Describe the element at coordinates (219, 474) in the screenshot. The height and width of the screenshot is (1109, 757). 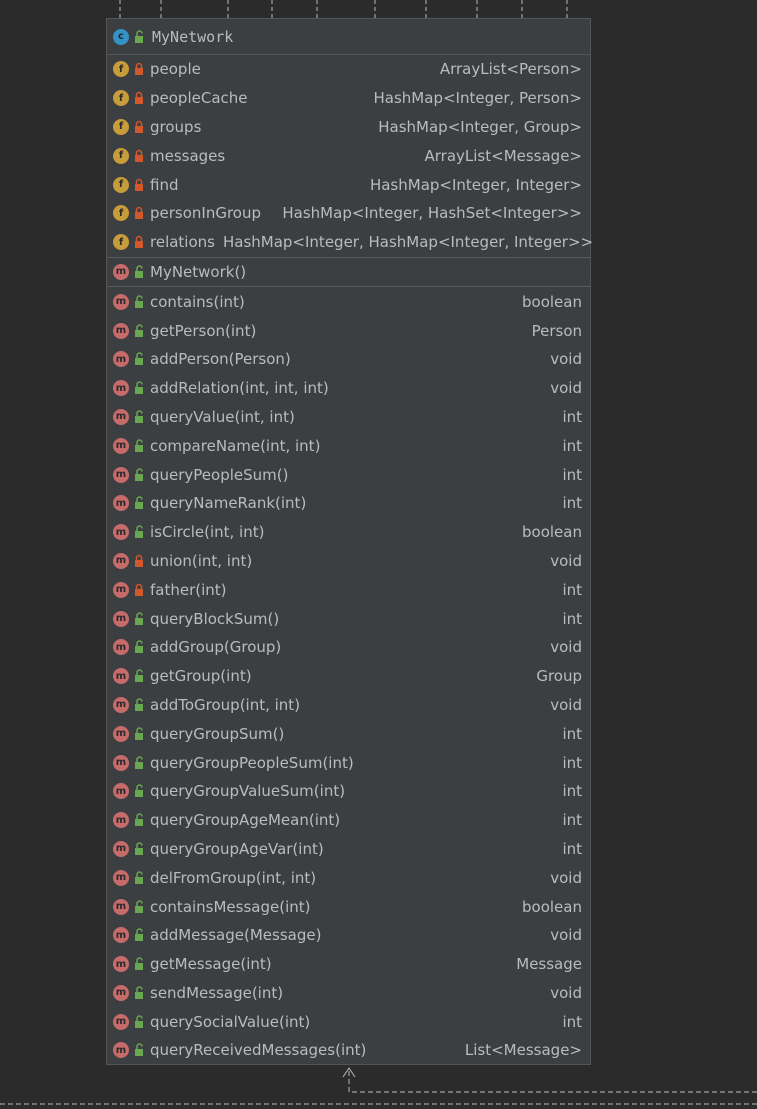
I see `member-name: queryPeopleSum()` at that location.